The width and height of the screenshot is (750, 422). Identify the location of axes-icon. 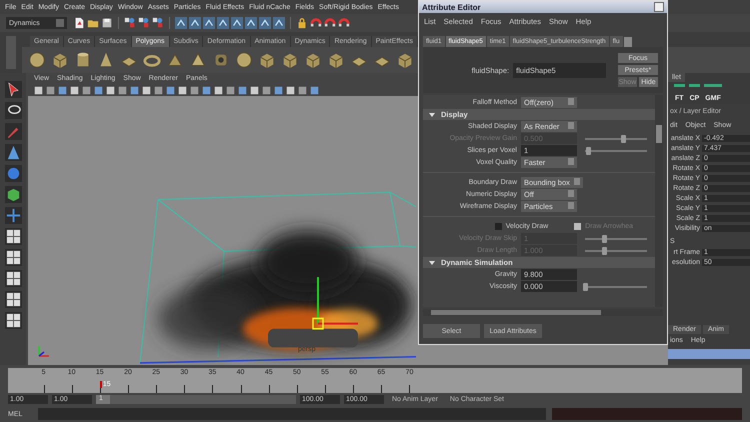
(13, 215).